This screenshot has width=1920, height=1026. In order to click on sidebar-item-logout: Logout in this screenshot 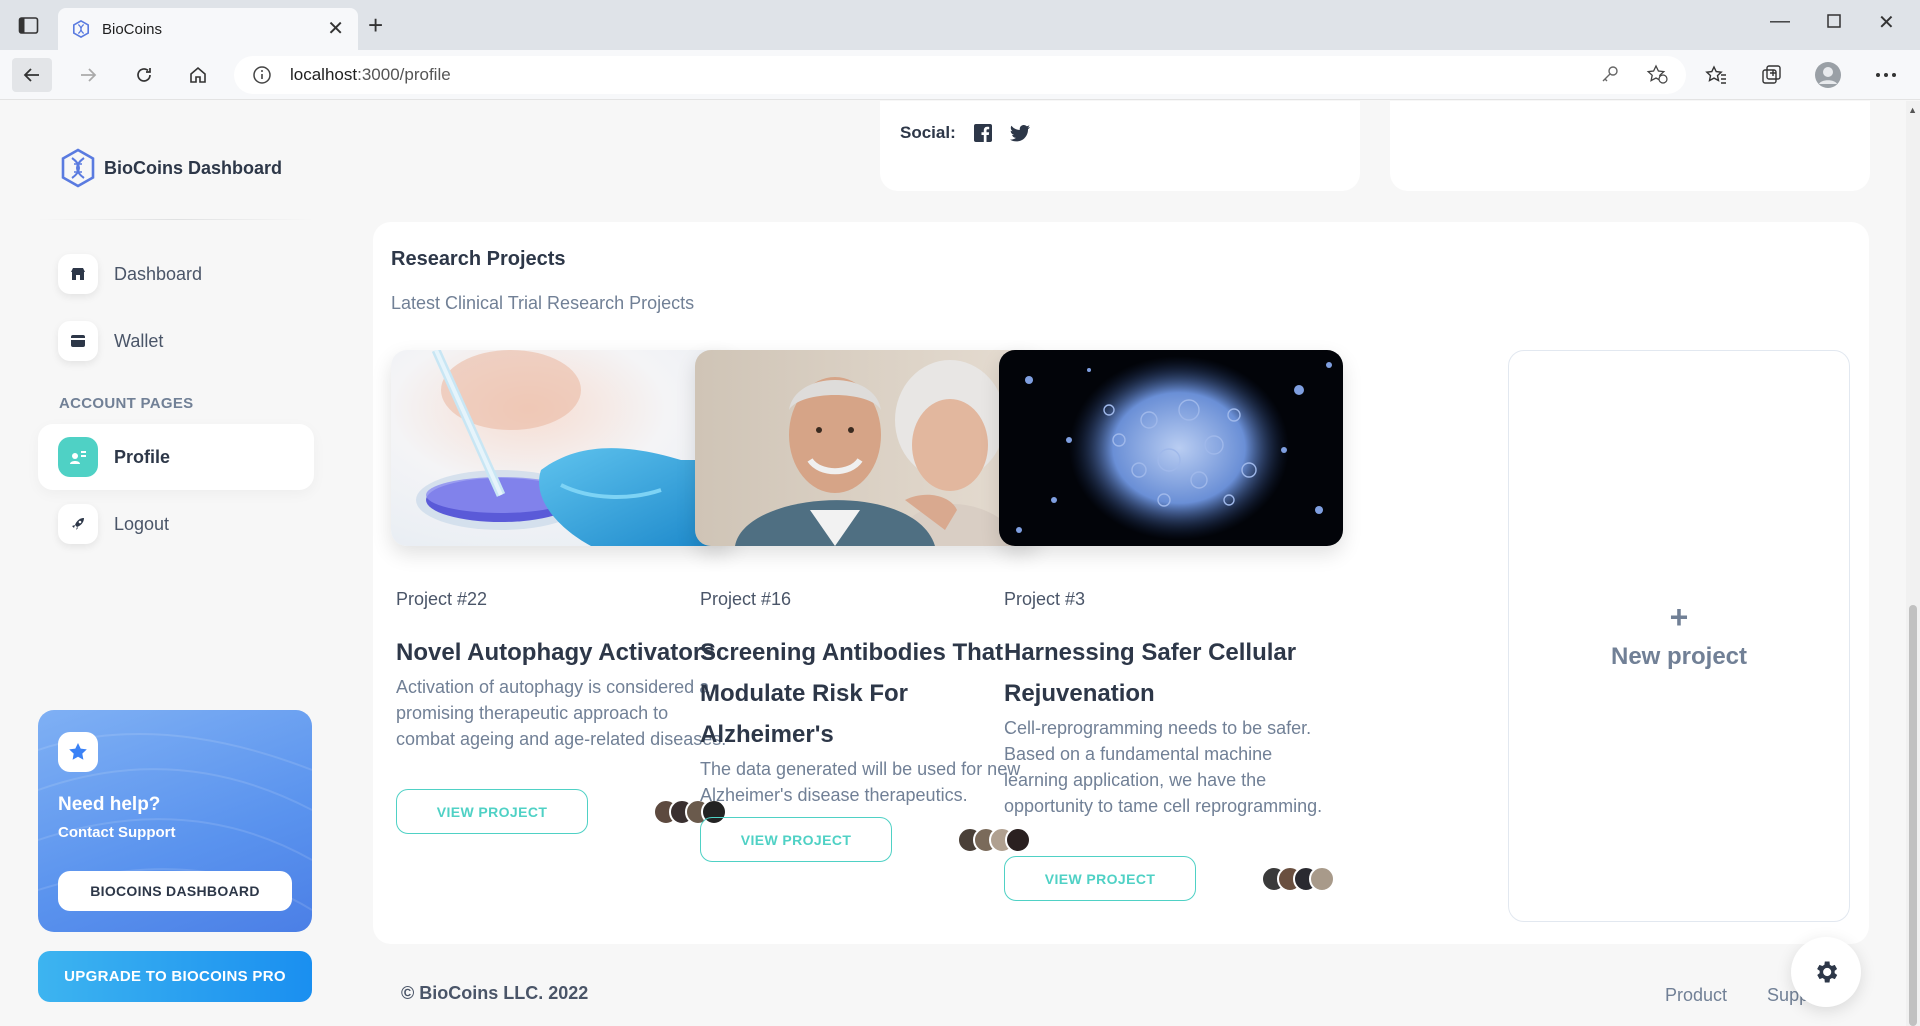, I will do `click(176, 524)`.